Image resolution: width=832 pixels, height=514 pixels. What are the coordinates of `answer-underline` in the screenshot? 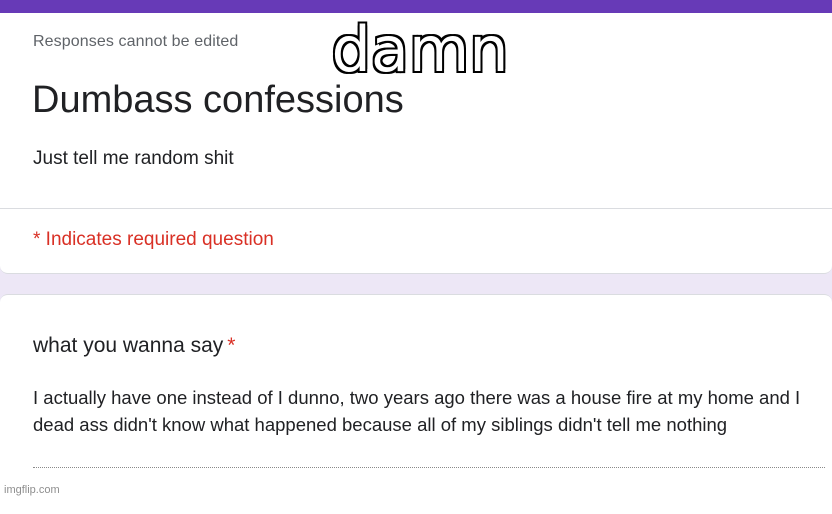 It's located at (429, 467).